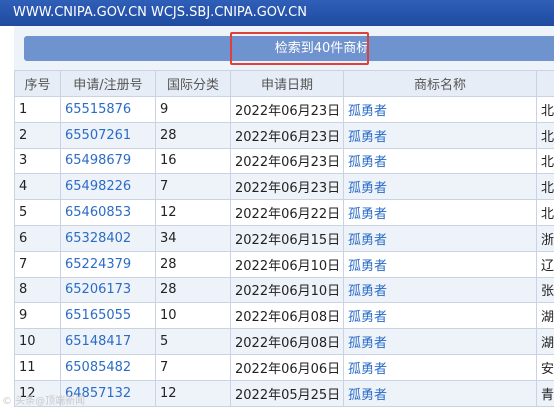 This screenshot has height=408, width=554. I want to click on cell-serial: 6, so click(37, 238).